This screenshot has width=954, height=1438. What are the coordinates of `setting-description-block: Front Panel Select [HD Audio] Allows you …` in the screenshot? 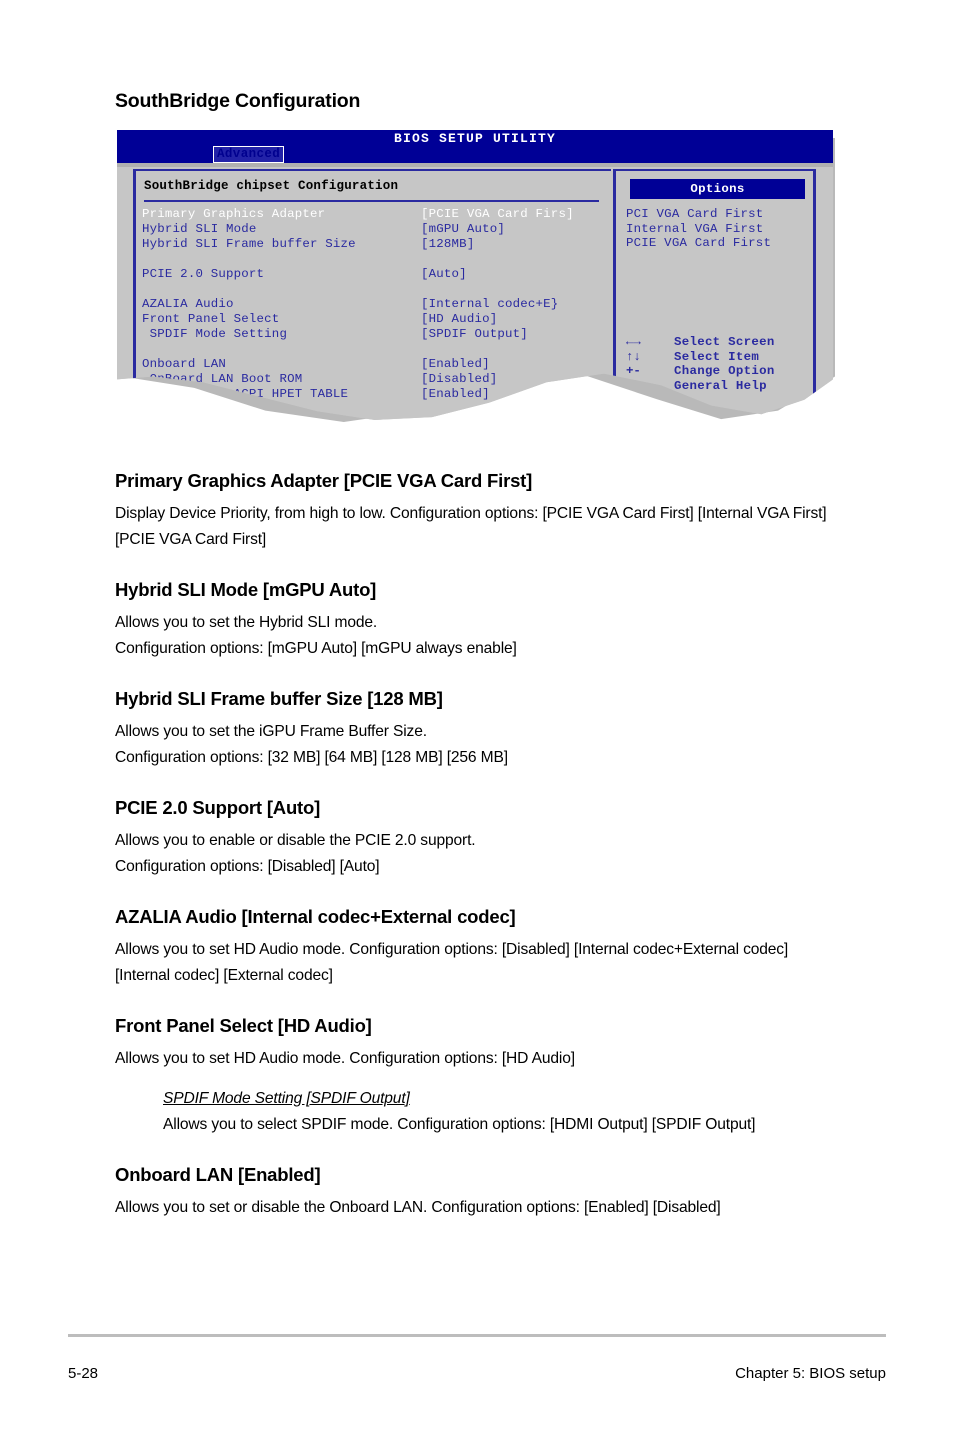 It's located at (475, 1076).